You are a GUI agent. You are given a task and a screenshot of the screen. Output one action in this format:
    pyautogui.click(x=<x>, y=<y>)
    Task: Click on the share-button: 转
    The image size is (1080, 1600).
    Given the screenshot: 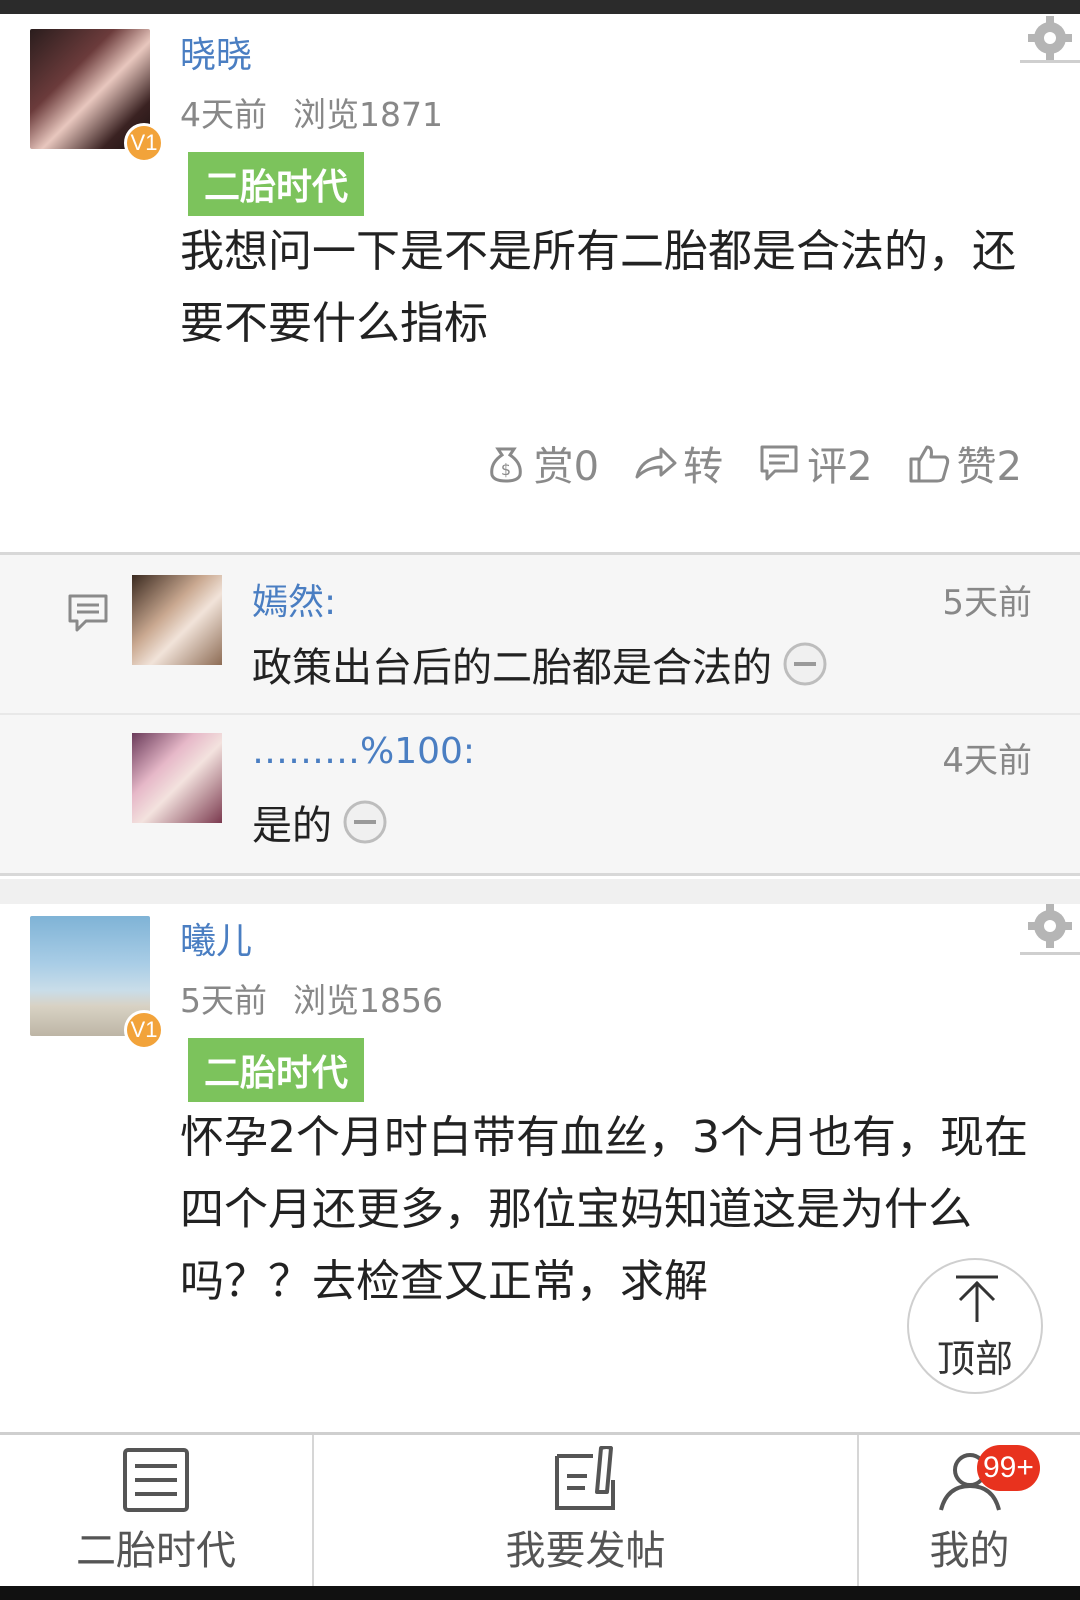 What is the action you would take?
    pyautogui.click(x=678, y=463)
    